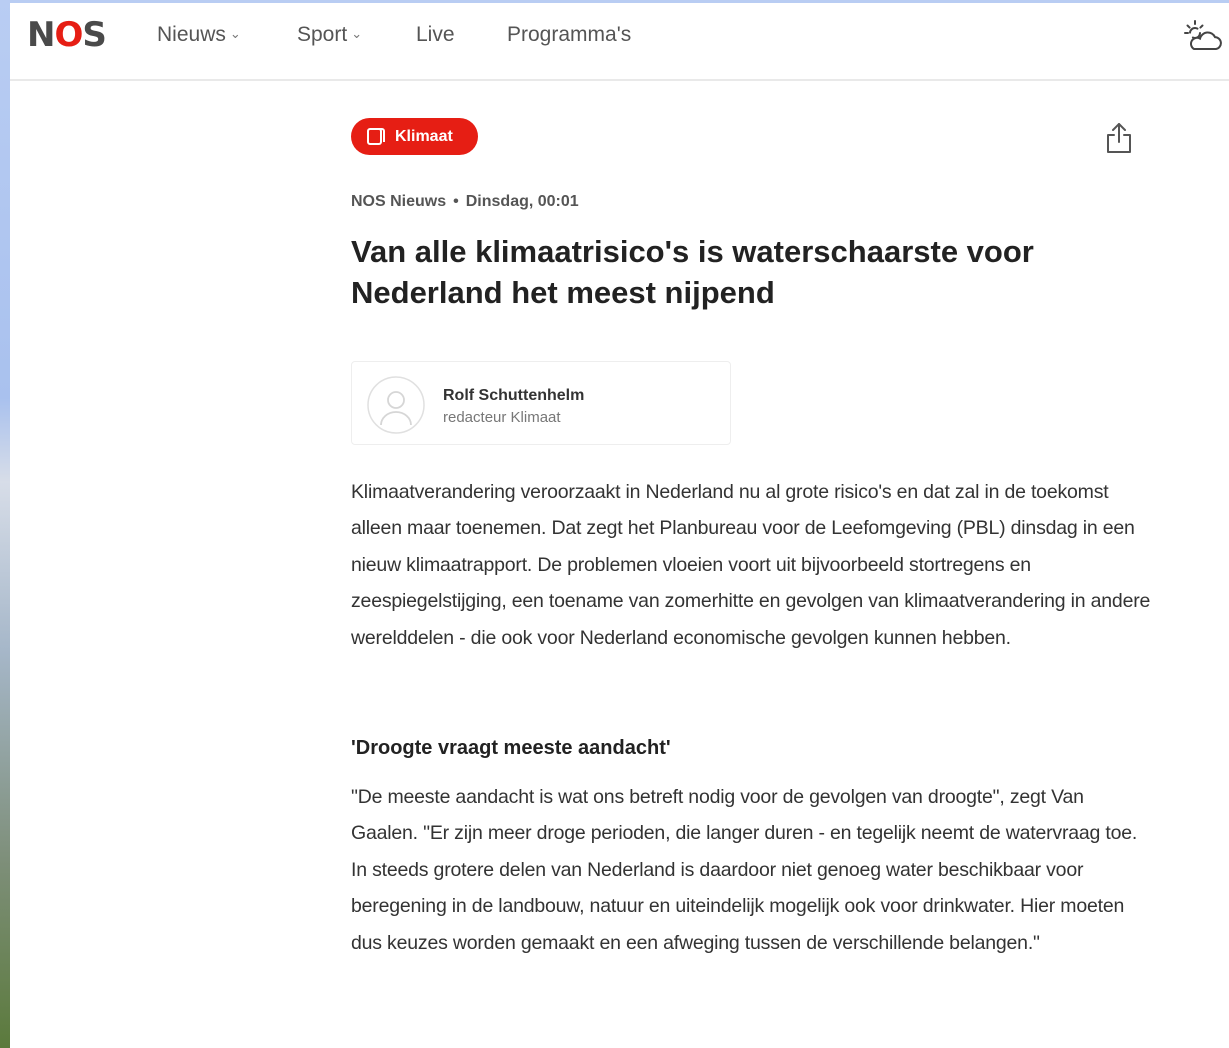 The image size is (1229, 1048). I want to click on bookmark-icon, so click(376, 136).